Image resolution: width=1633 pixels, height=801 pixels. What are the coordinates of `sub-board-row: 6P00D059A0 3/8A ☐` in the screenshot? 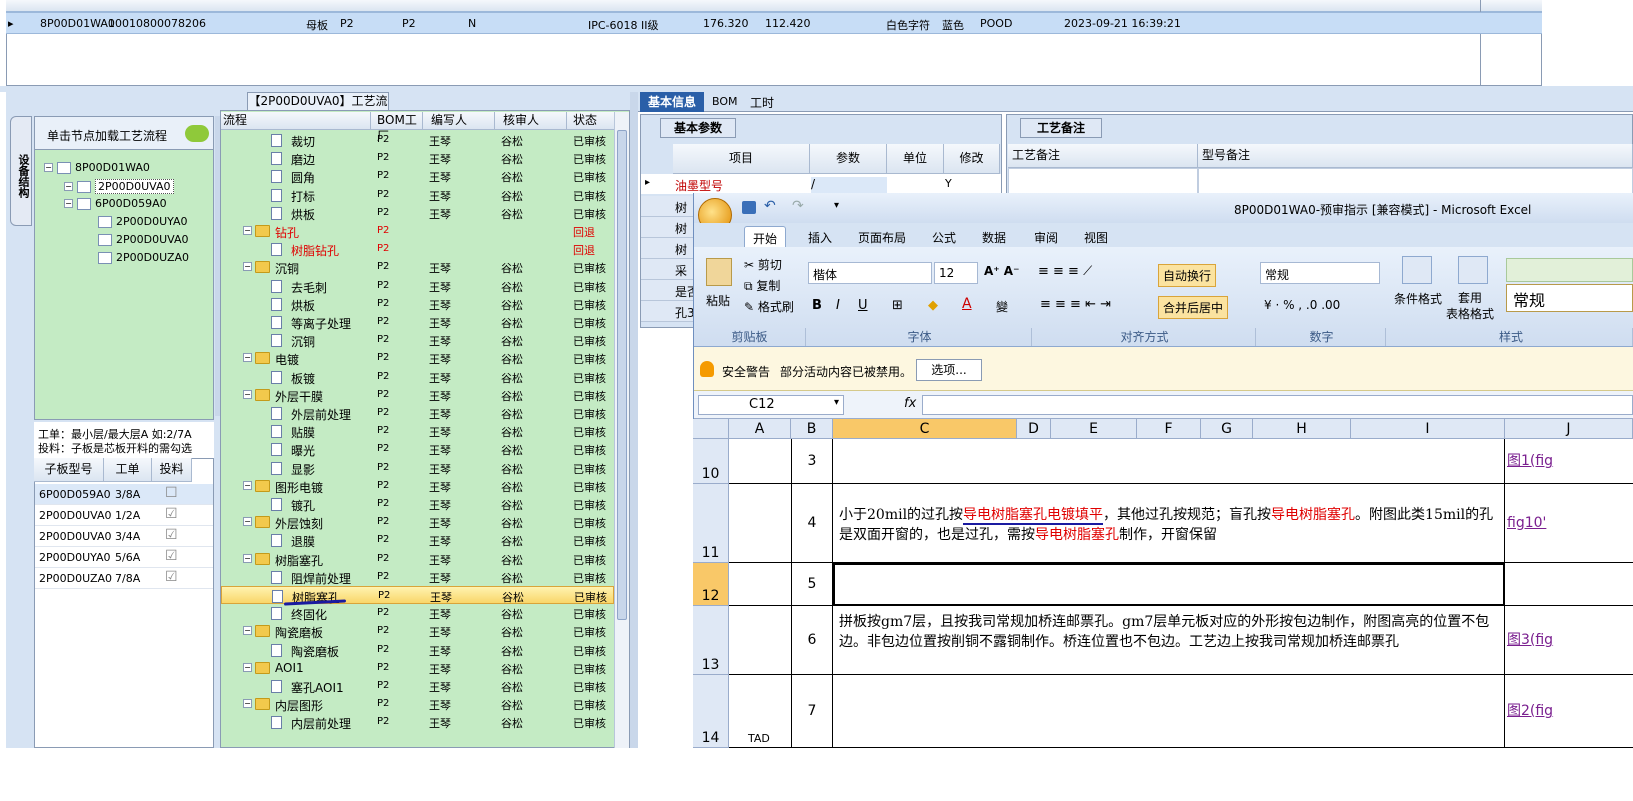 It's located at (124, 494).